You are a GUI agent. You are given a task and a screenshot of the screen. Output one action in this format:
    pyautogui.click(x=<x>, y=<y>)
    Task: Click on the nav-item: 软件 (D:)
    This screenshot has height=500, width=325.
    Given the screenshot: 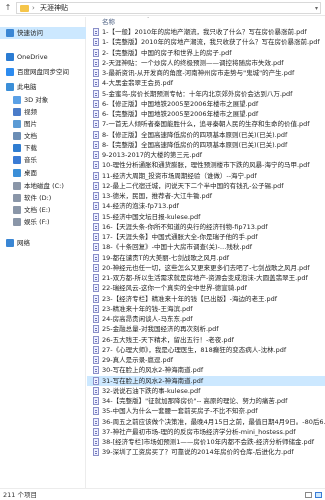 What is the action you would take?
    pyautogui.click(x=43, y=198)
    